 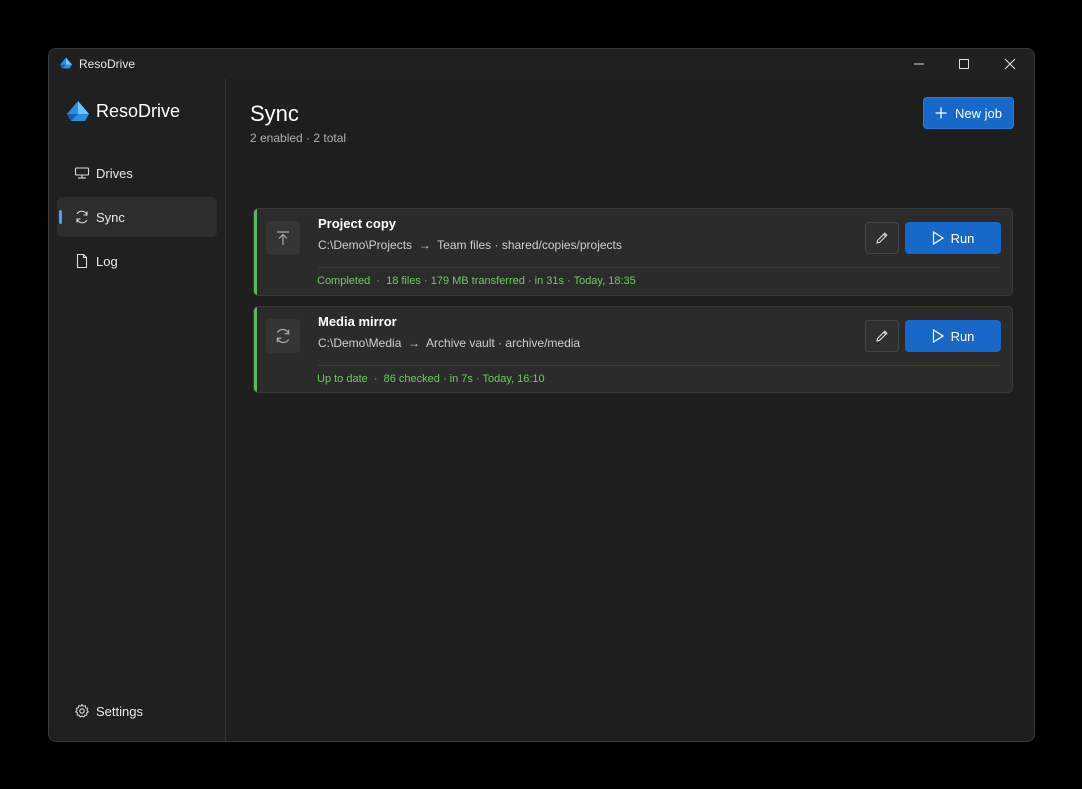 I want to click on sidebar-item-settings: Settings, so click(x=137, y=711).